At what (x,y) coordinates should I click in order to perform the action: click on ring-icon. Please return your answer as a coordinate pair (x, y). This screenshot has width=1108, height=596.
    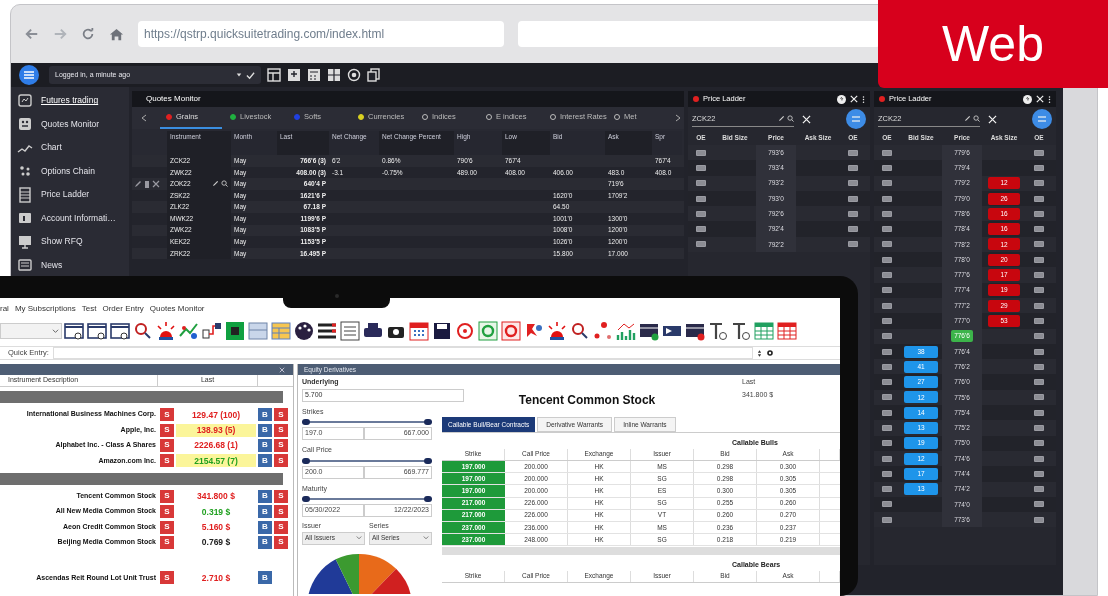
    Looking at the image, I should click on (488, 331).